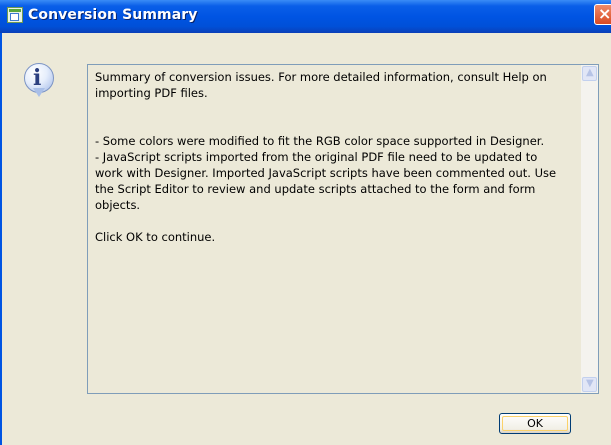 Image resolution: width=611 pixels, height=445 pixels. I want to click on chevron-up-icon: ▲, so click(590, 72).